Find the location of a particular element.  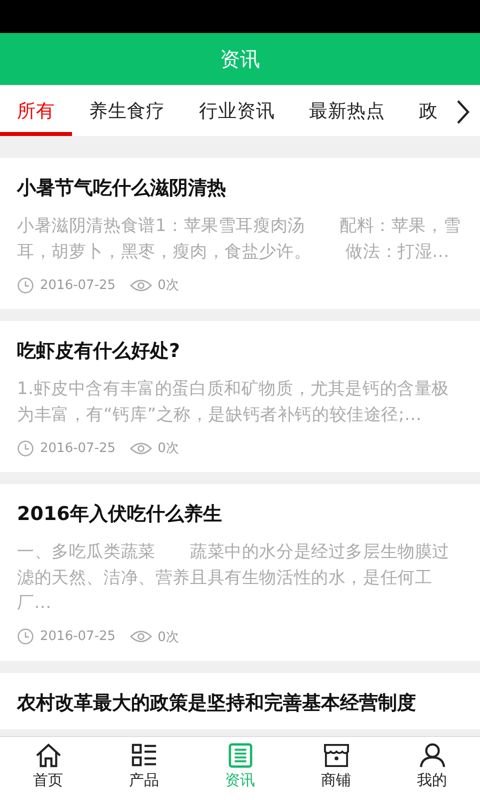

article-title: 农村改革最大的政策是坚持和完善基本经营制度 is located at coordinates (217, 702).